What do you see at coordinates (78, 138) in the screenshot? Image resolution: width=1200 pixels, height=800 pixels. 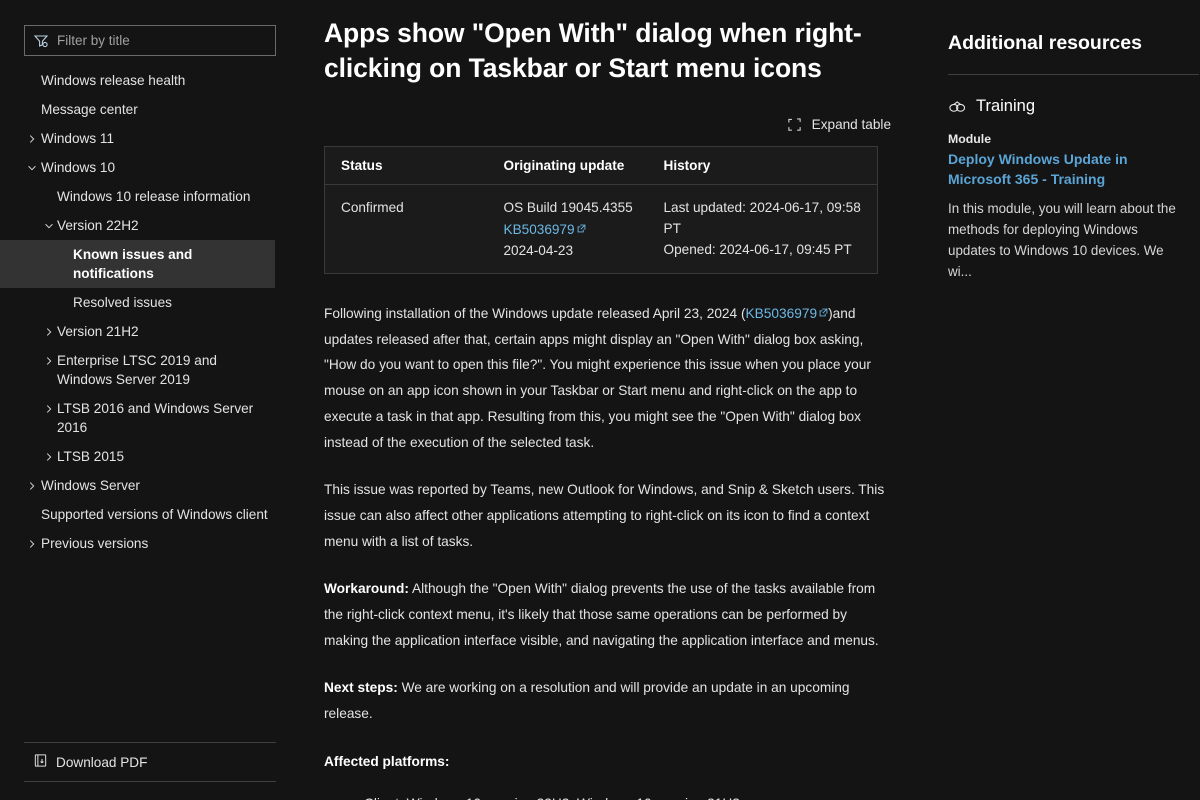 I see `sidebar-item-label: Windows 11` at bounding box center [78, 138].